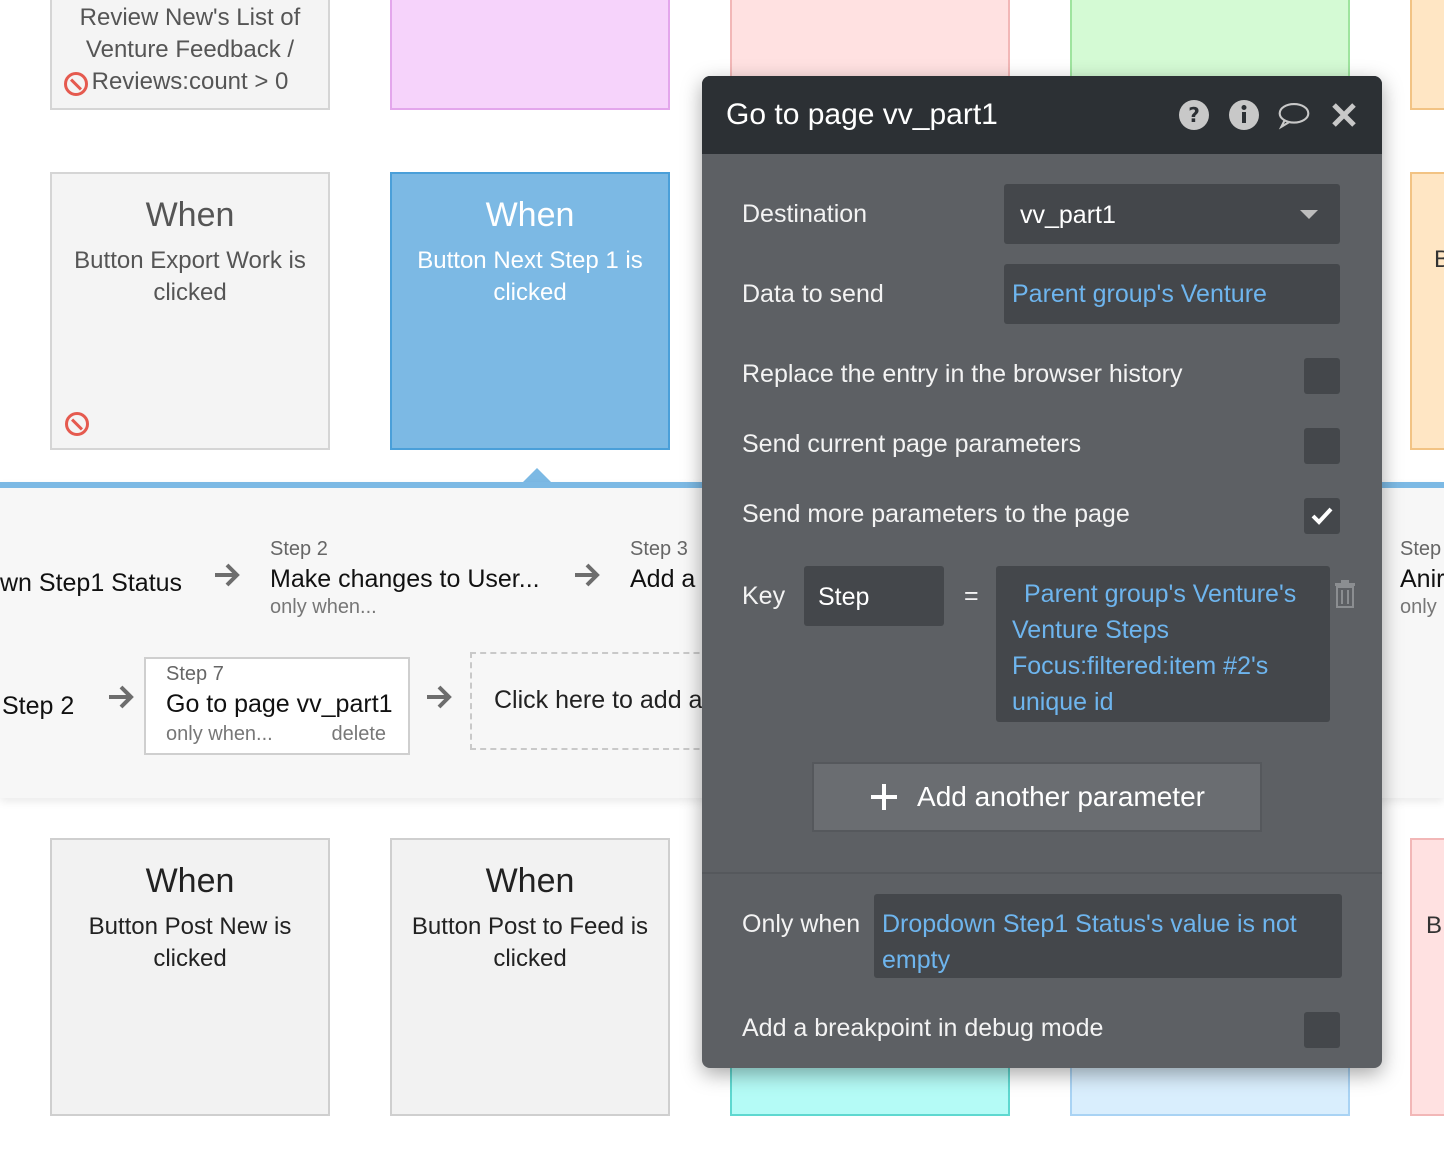  I want to click on step-name: Anir, so click(1422, 579).